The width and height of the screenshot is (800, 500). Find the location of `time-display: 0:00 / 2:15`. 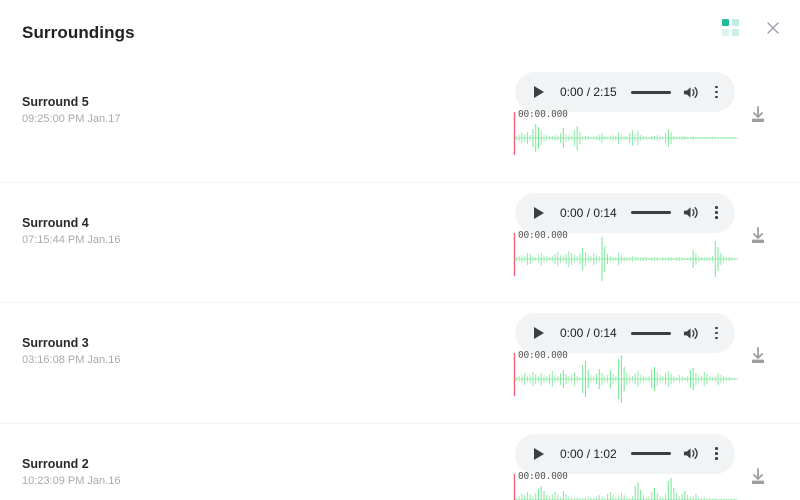

time-display: 0:00 / 2:15 is located at coordinates (588, 92).